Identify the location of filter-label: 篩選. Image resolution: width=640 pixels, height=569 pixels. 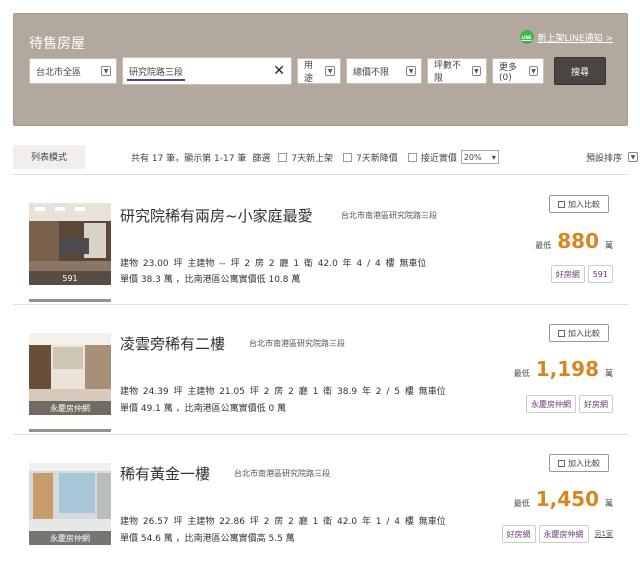
(261, 158).